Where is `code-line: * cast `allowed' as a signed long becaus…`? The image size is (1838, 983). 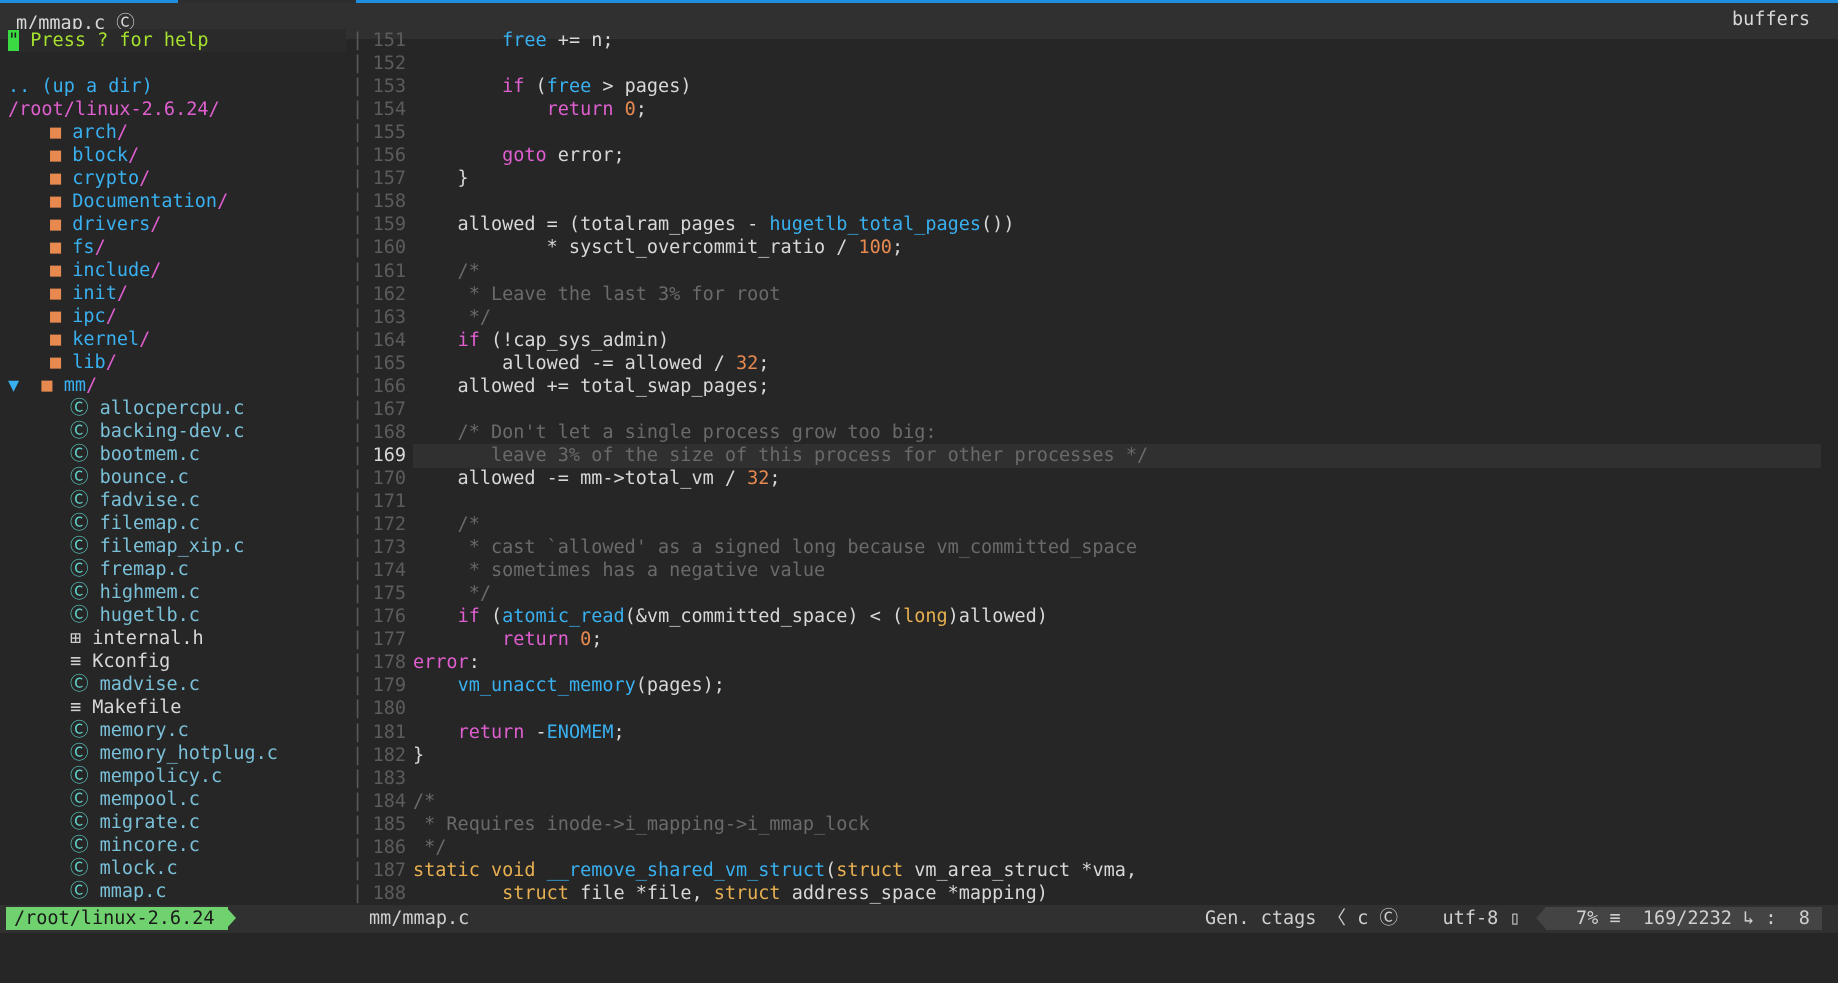
code-line: * cast `allowed' as a signed long becaus… is located at coordinates (775, 547).